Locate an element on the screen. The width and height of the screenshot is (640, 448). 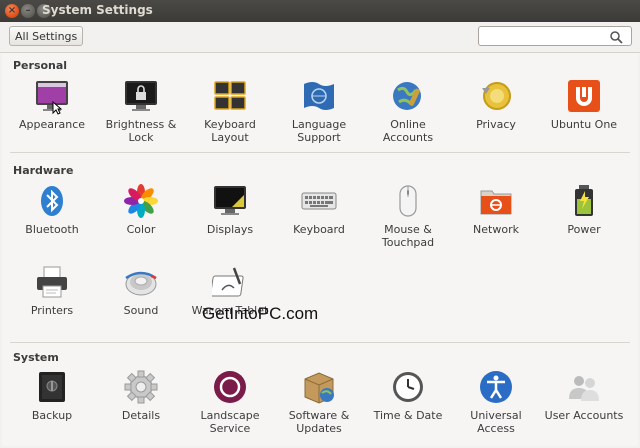
universal-access-icon is located at coordinates (496, 387).